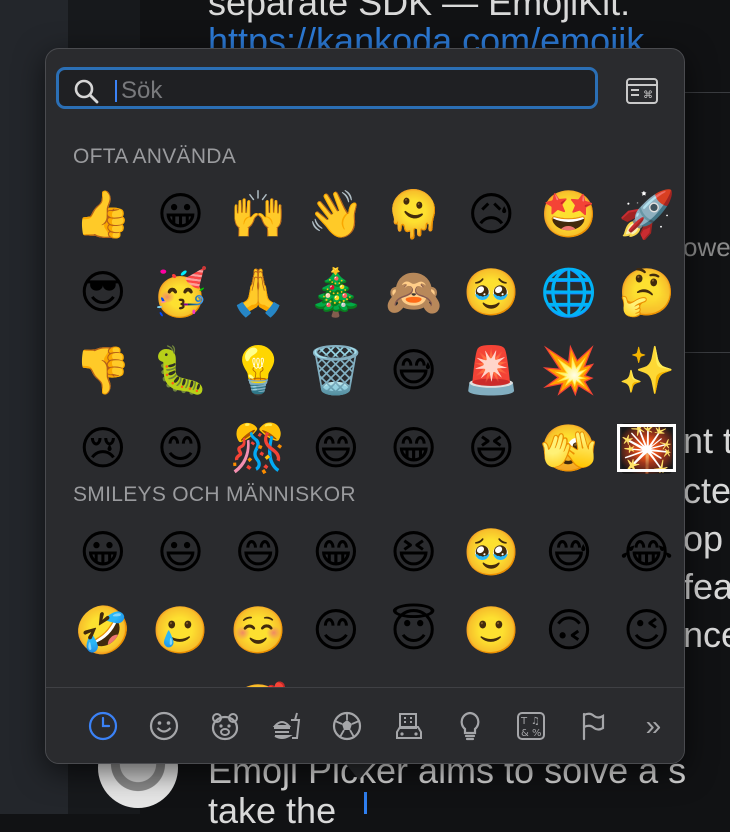  I want to click on bear-icon, so click(225, 726).